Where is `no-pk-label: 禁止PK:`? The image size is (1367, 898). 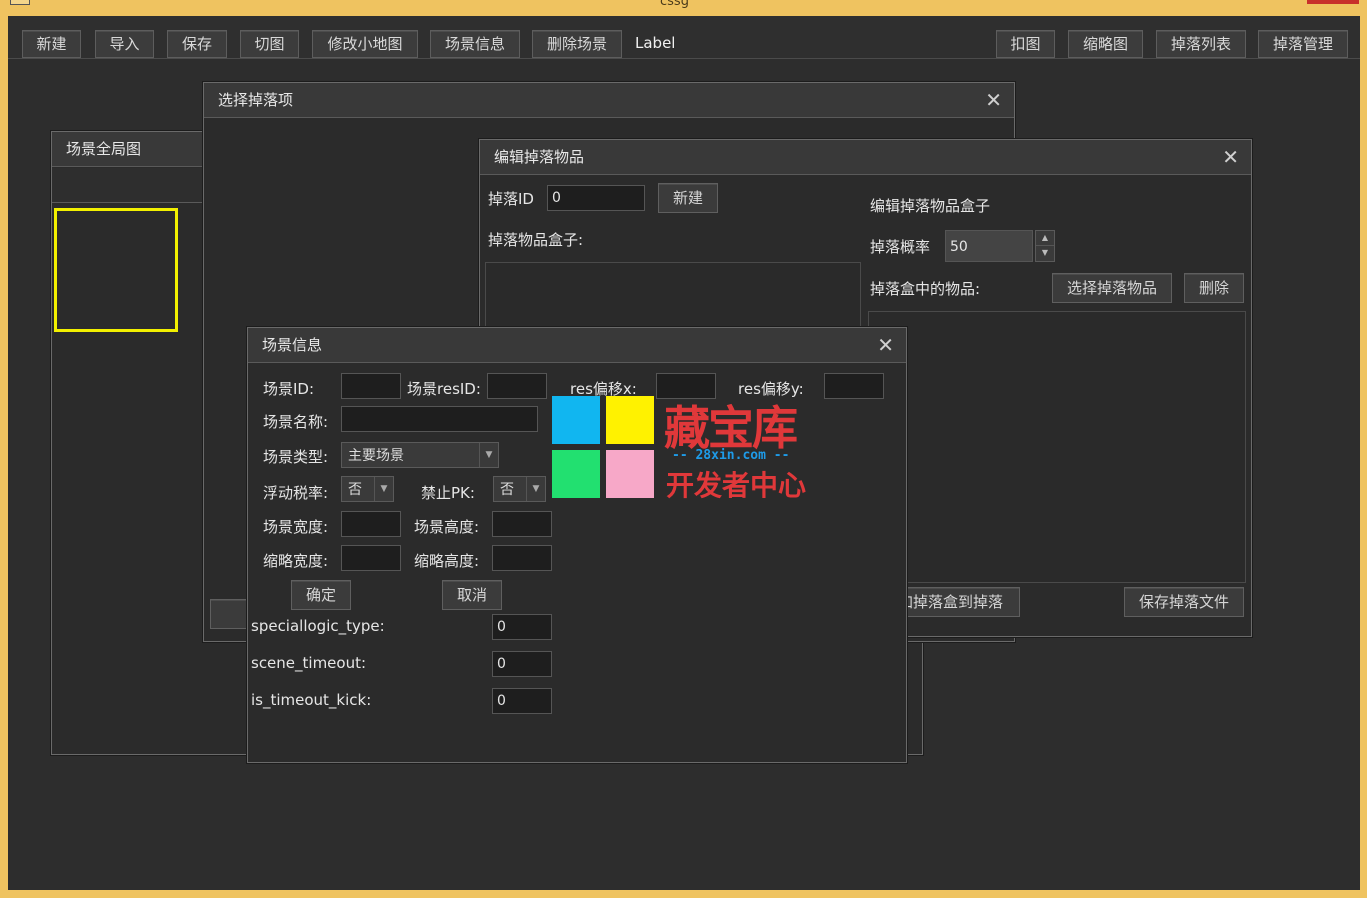 no-pk-label: 禁止PK: is located at coordinates (448, 493).